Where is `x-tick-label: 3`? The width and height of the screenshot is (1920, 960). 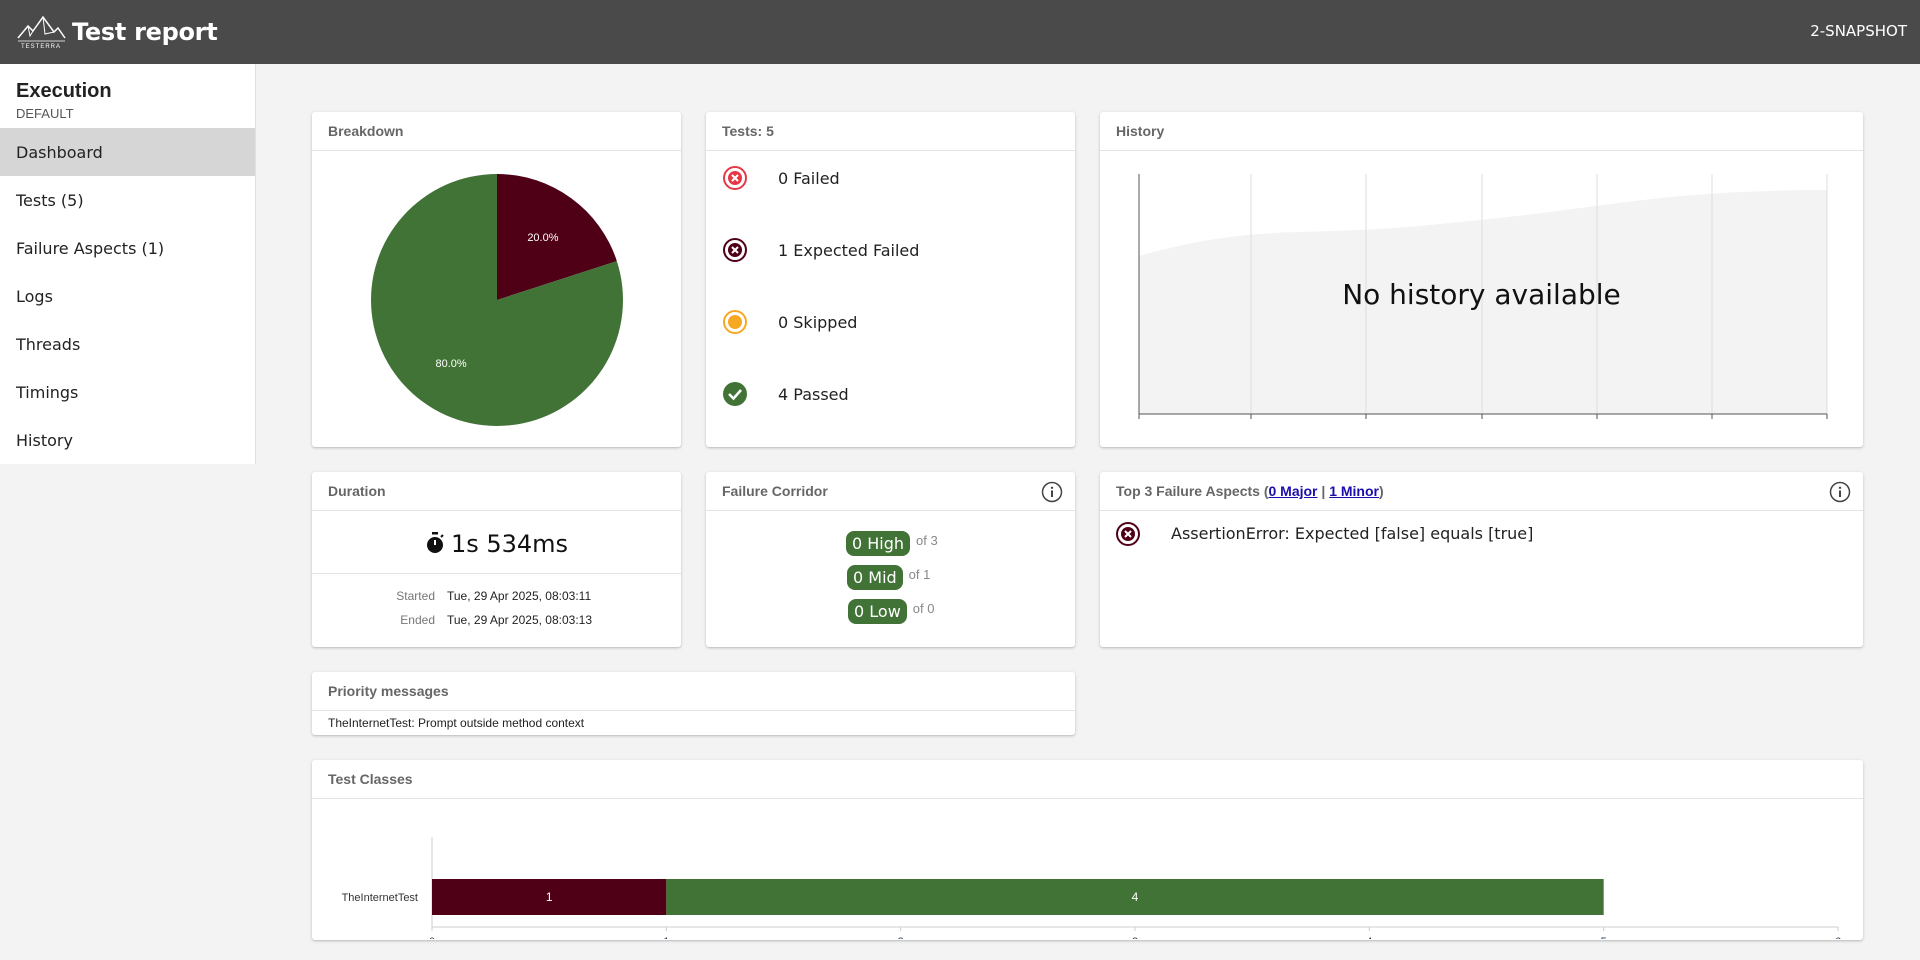 x-tick-label: 3 is located at coordinates (1135, 937).